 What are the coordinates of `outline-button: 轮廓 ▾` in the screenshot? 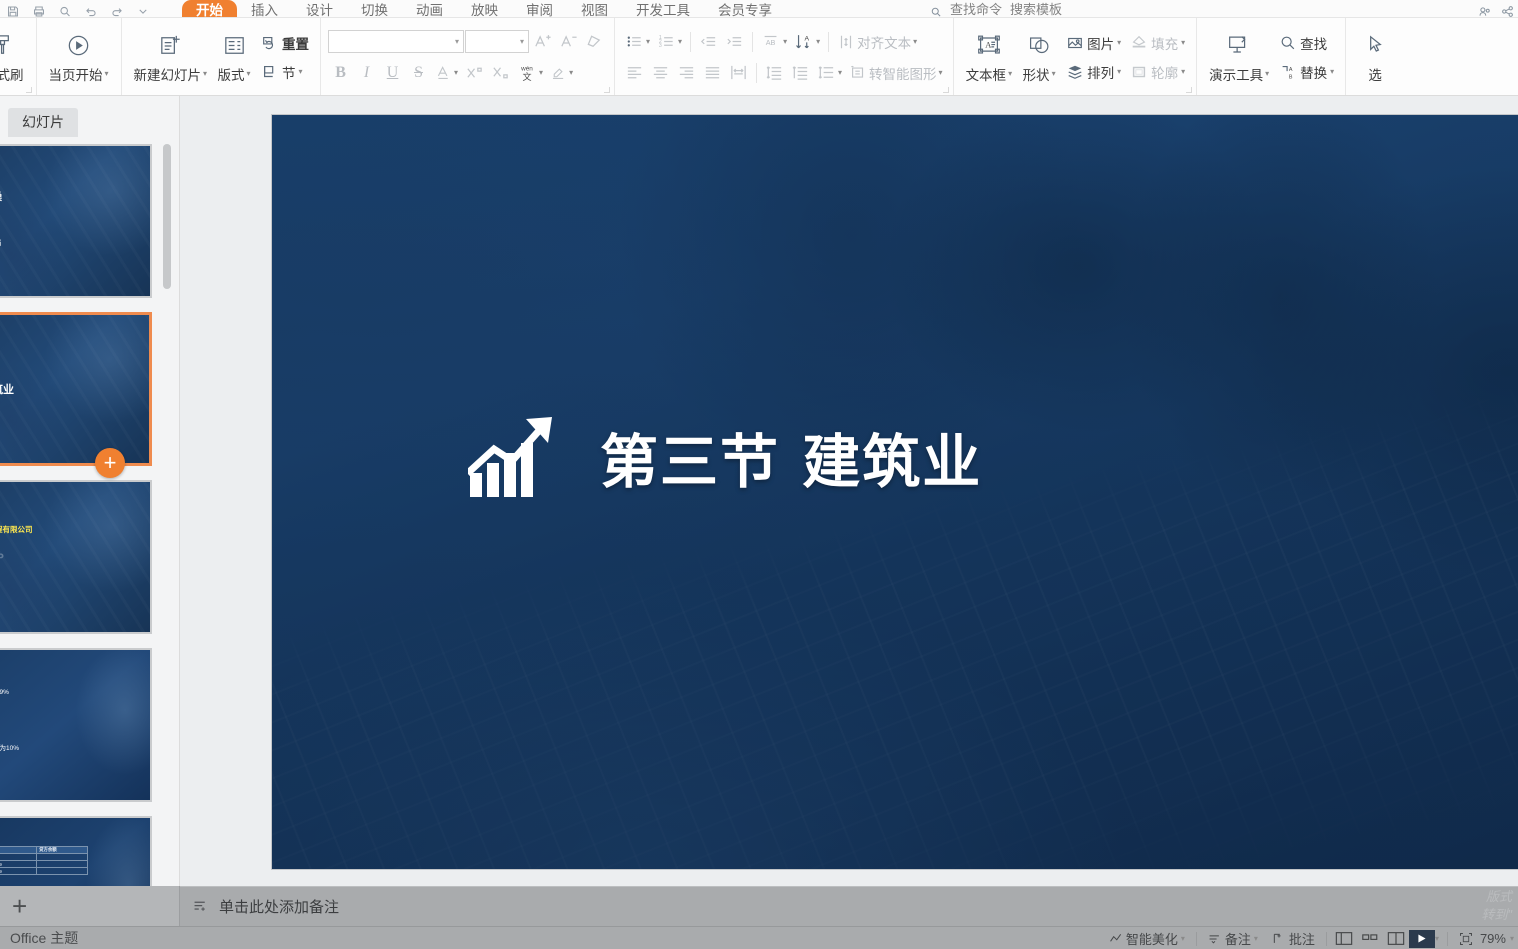 It's located at (1157, 71).